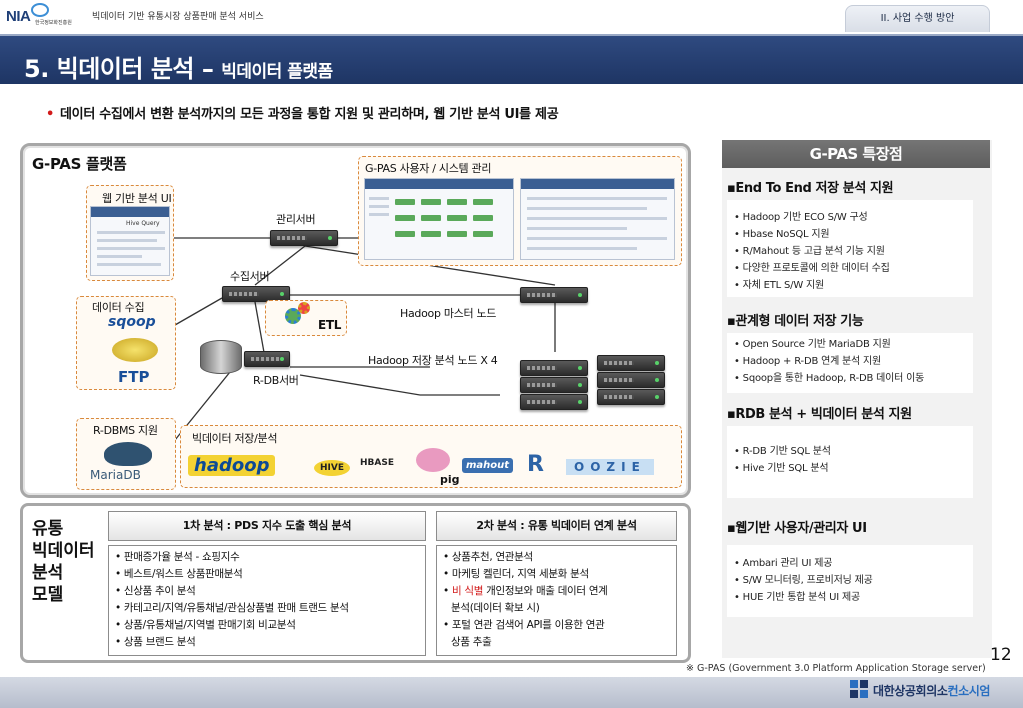 The height and width of the screenshot is (708, 1023). What do you see at coordinates (829, 378) in the screenshot?
I see `feature-item: • Sqoop을 통한 Hadoop, R-DB 데이터 이동` at bounding box center [829, 378].